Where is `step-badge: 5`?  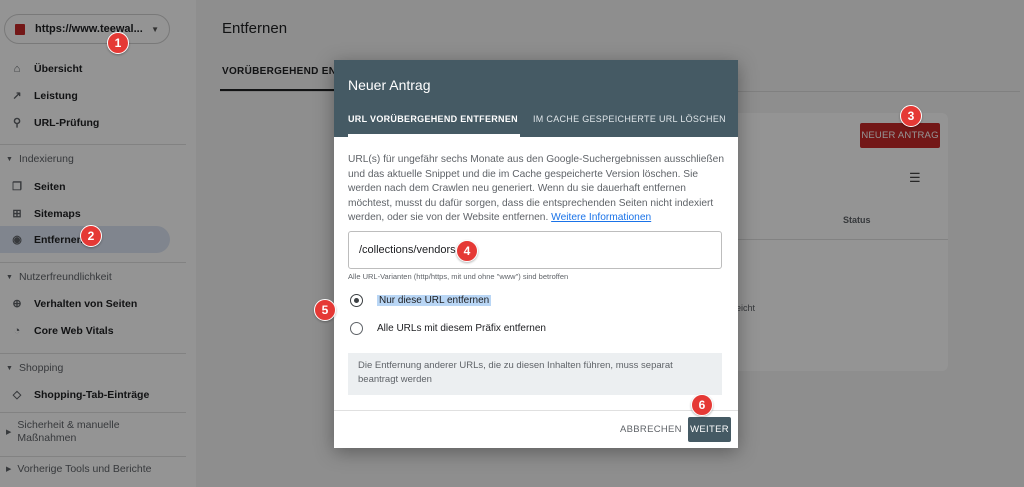 step-badge: 5 is located at coordinates (325, 310).